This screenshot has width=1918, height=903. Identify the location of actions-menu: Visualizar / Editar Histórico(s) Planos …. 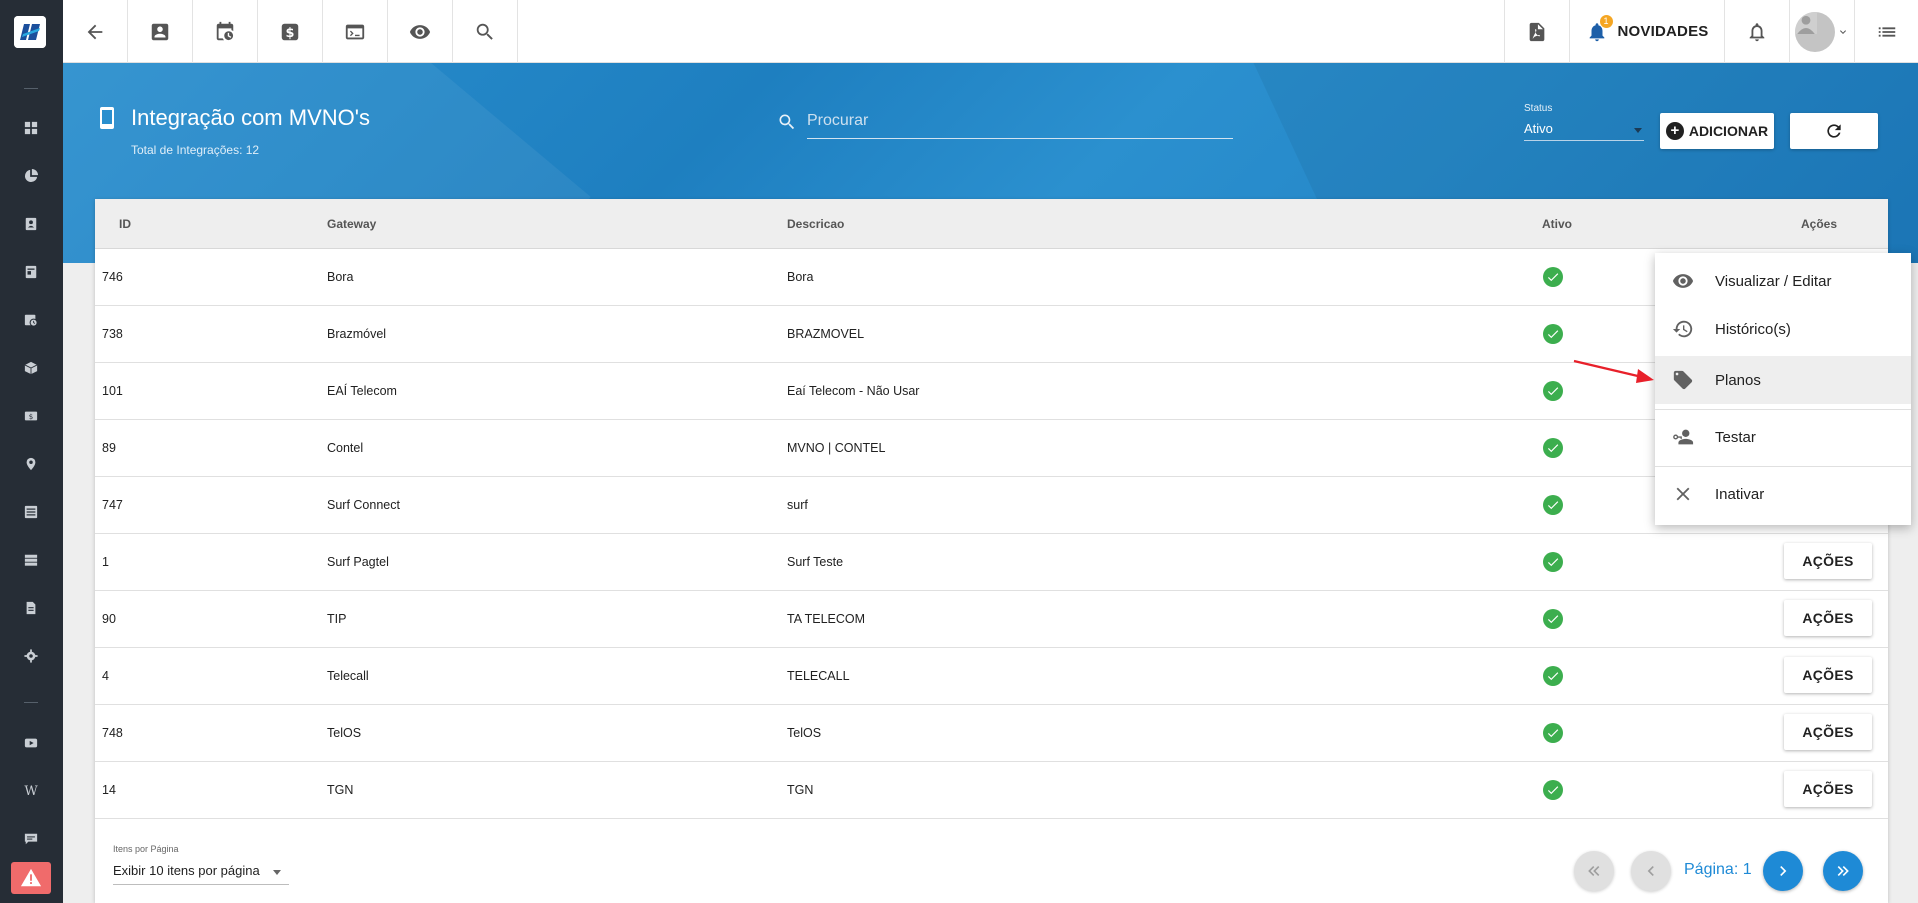
(1783, 389).